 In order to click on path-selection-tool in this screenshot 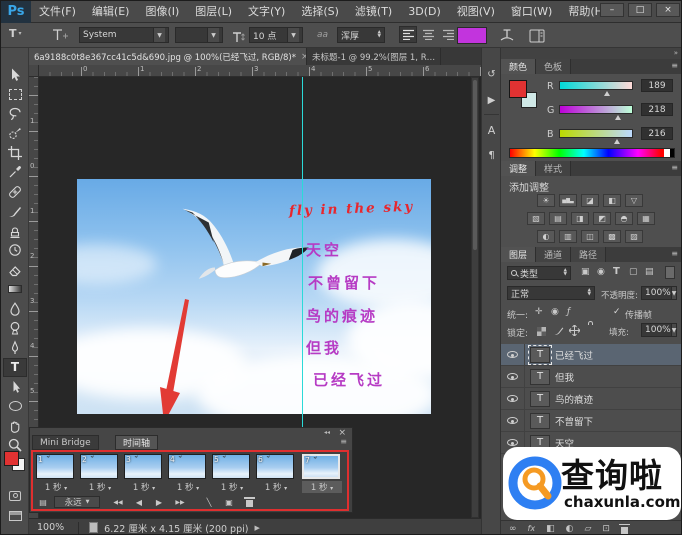, I will do `click(15, 386)`.